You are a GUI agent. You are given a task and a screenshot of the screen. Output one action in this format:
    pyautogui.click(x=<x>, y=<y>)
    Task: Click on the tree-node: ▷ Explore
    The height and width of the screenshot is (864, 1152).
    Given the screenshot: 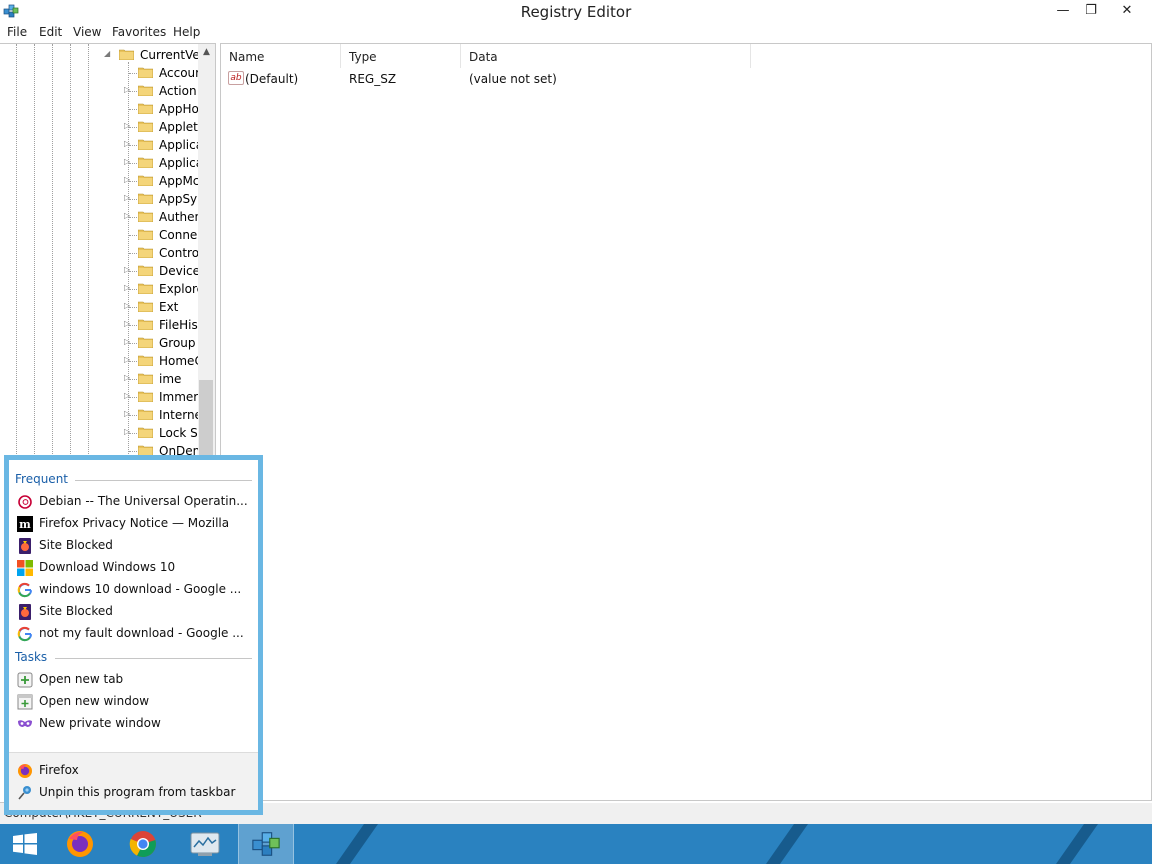 What is the action you would take?
    pyautogui.click(x=100, y=289)
    